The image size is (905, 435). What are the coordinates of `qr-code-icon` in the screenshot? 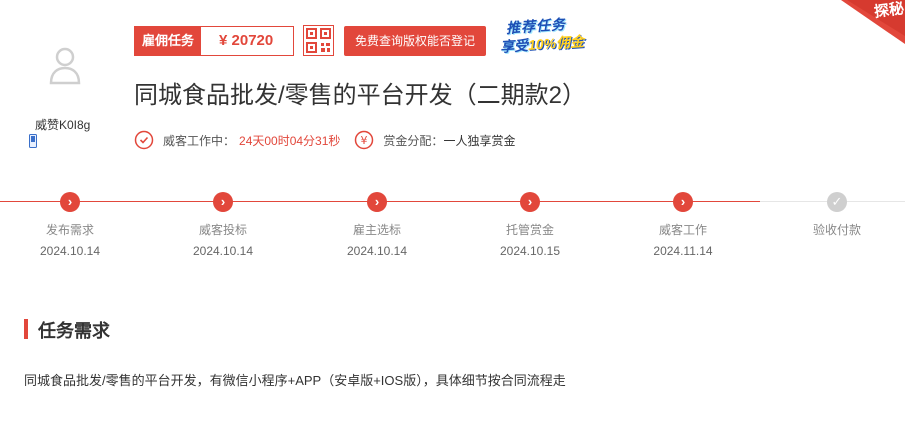 It's located at (318, 40).